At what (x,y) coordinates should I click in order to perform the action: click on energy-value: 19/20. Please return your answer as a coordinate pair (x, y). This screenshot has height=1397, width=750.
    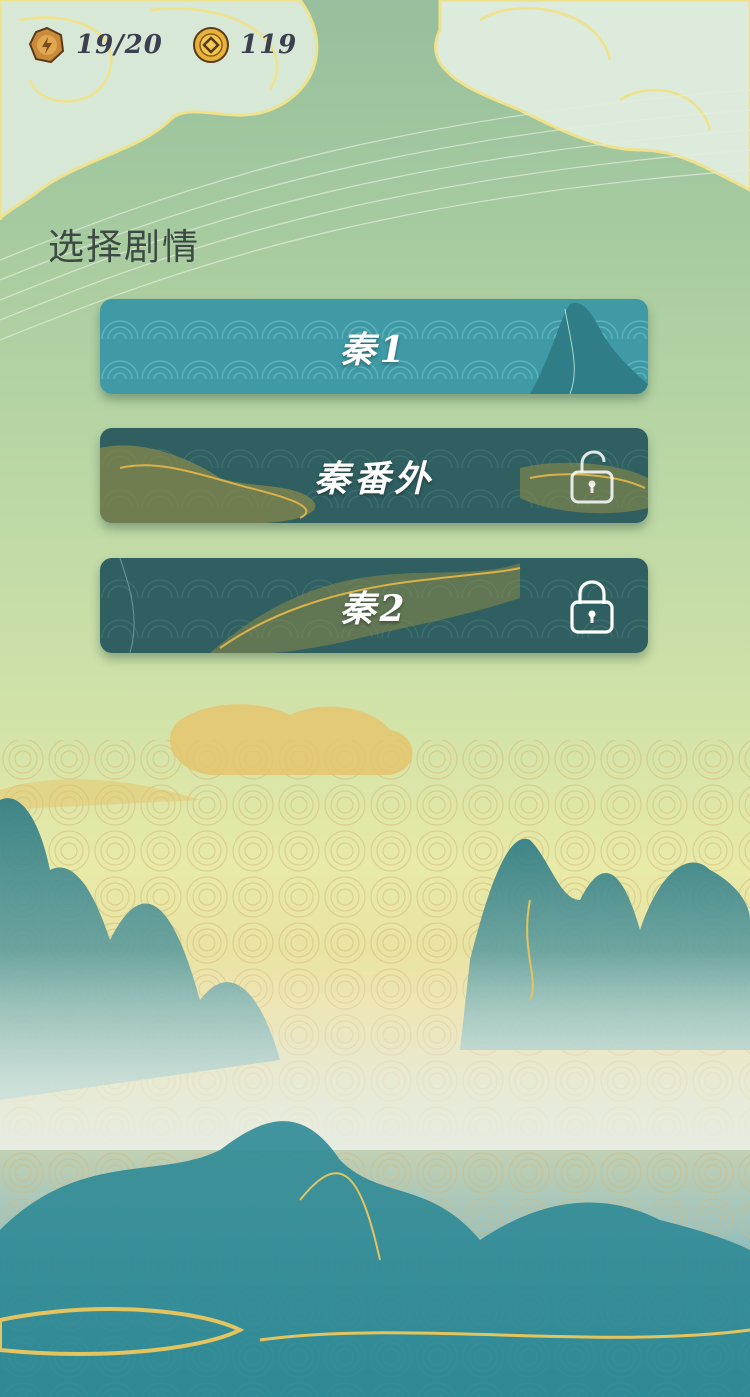
    Looking at the image, I should click on (119, 45).